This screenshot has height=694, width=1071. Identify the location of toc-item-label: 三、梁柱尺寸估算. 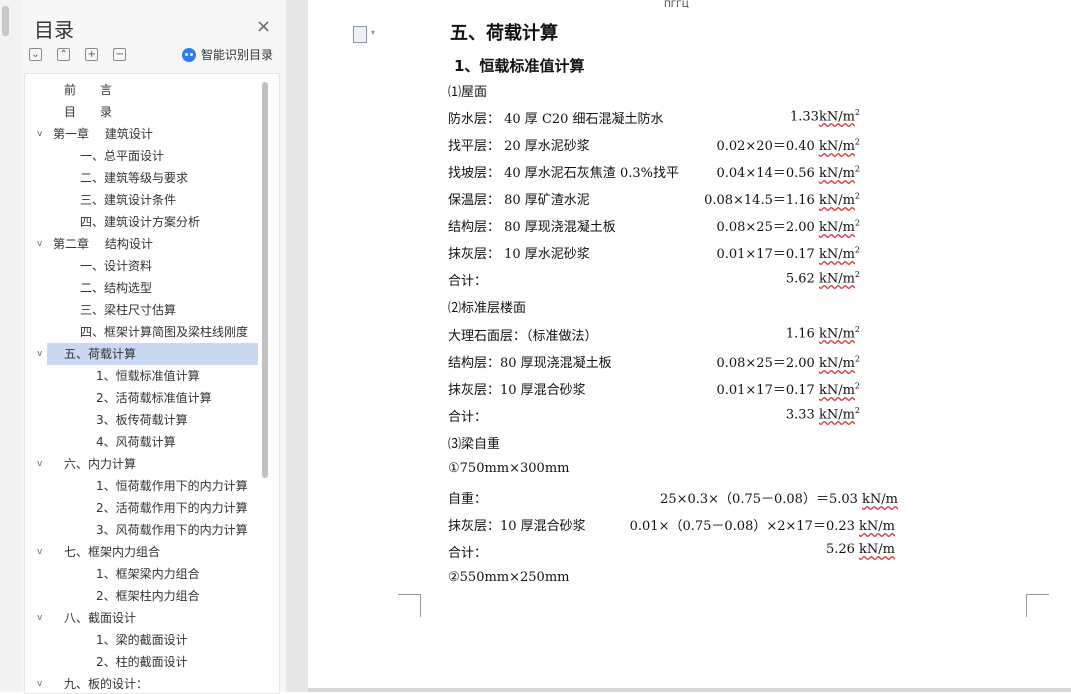
(128, 310).